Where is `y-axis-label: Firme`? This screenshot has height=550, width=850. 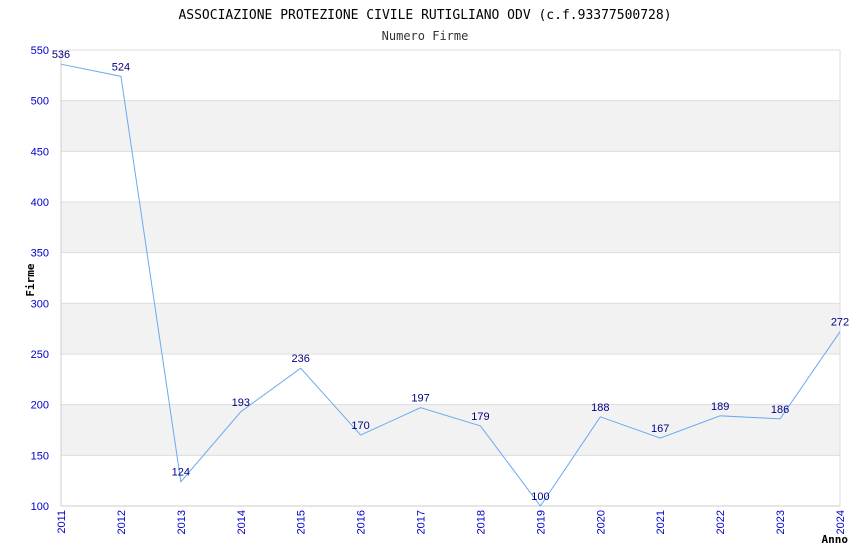 y-axis-label: Firme is located at coordinates (30, 279).